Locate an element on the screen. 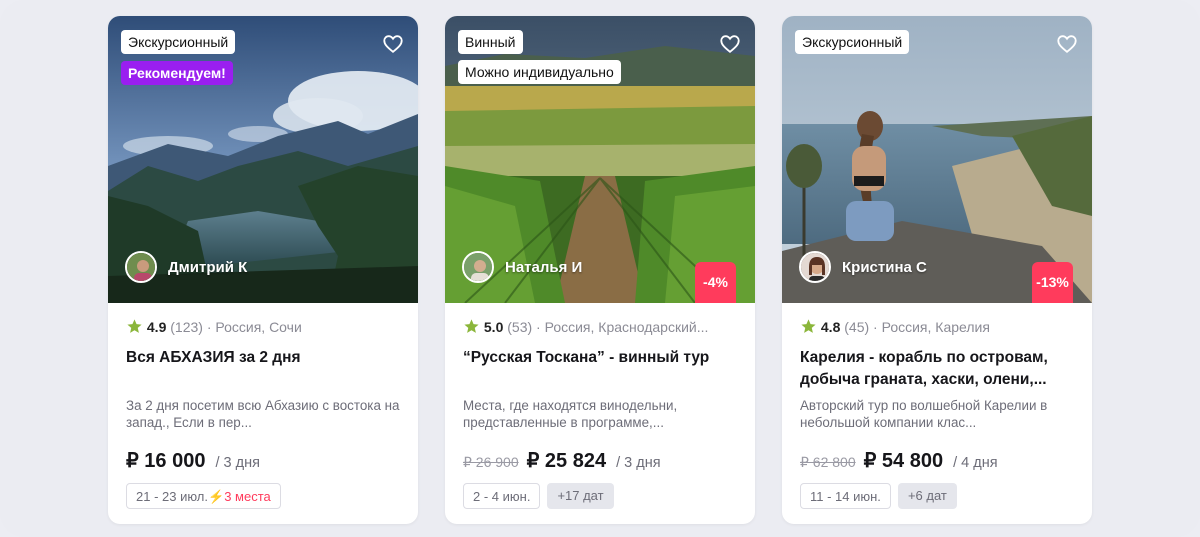 Image resolution: width=1200 pixels, height=537 pixels. category-tag: Можно индивидуально is located at coordinates (539, 72).